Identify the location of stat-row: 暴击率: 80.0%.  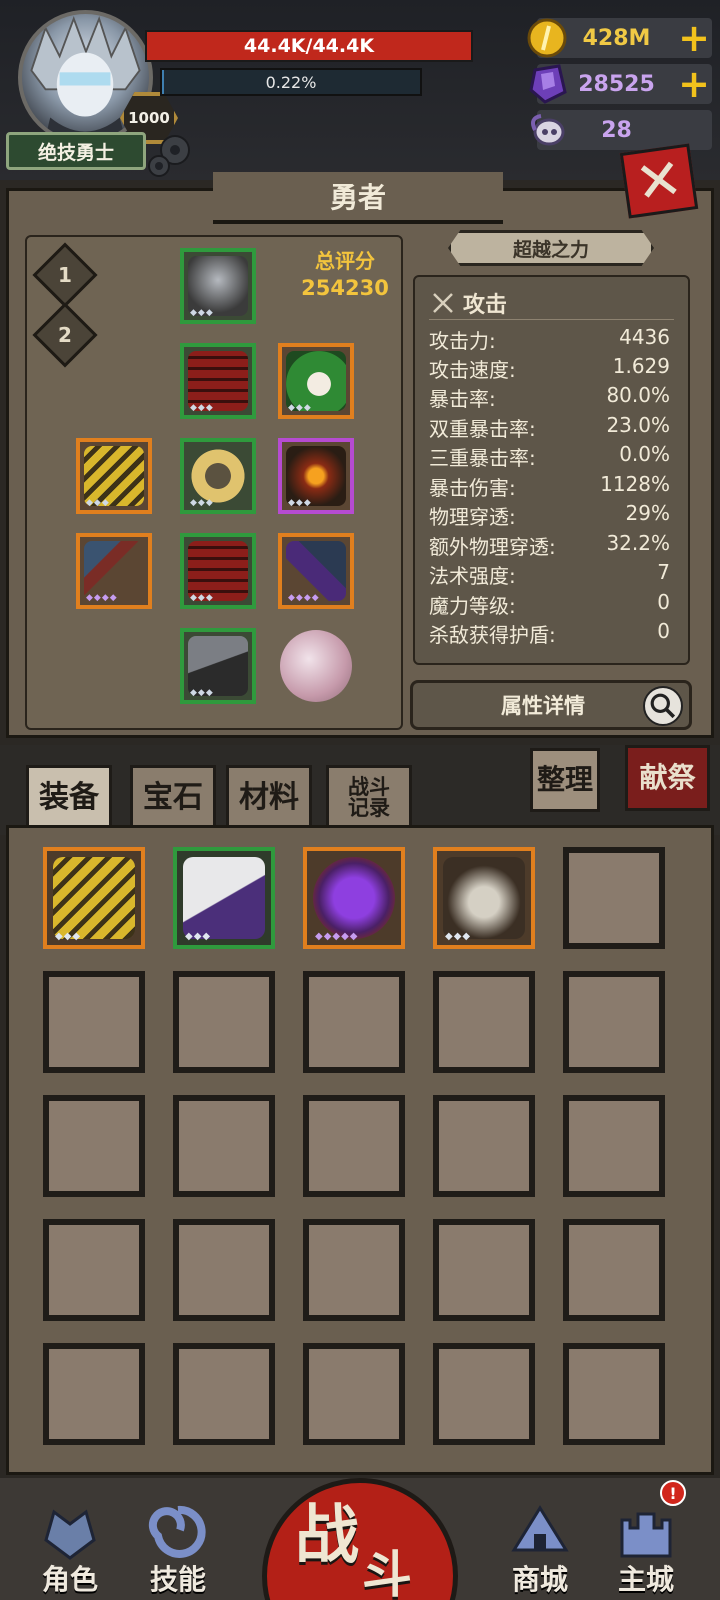
(549, 397).